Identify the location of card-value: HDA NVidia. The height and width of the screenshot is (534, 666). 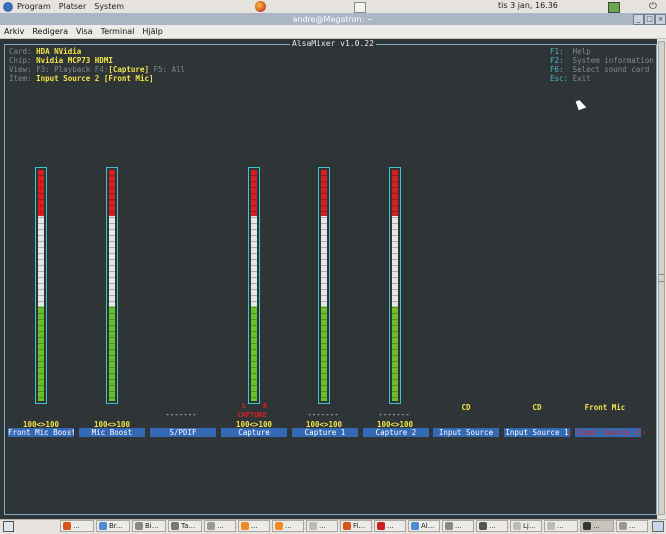
(59, 51).